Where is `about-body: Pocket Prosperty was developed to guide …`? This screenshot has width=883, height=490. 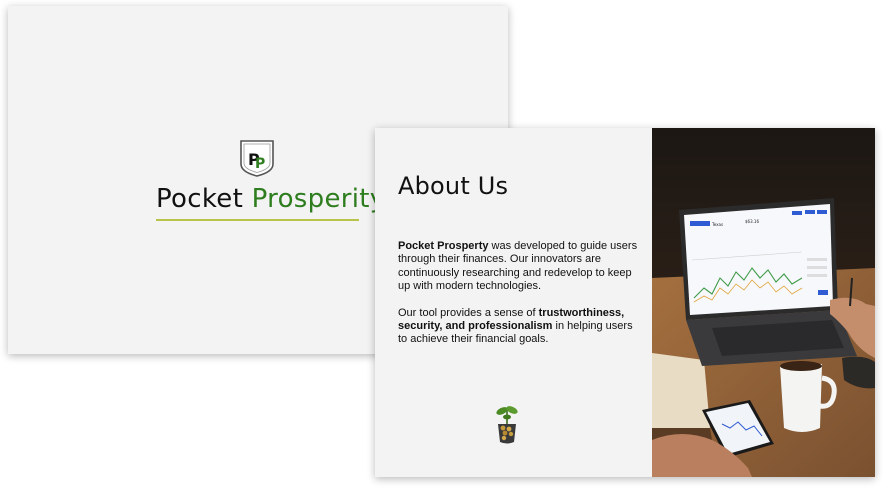
about-body: Pocket Prosperty was developed to guide … is located at coordinates (518, 300).